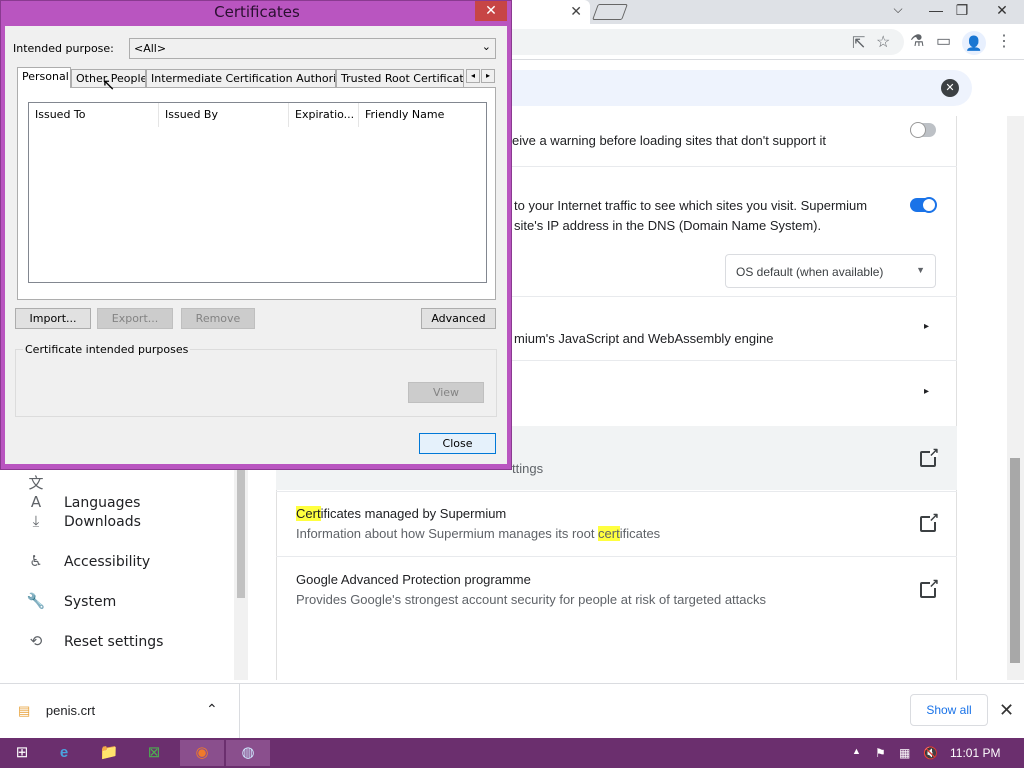  What do you see at coordinates (949, 710) in the screenshot?
I see `show-all-button: Show all` at bounding box center [949, 710].